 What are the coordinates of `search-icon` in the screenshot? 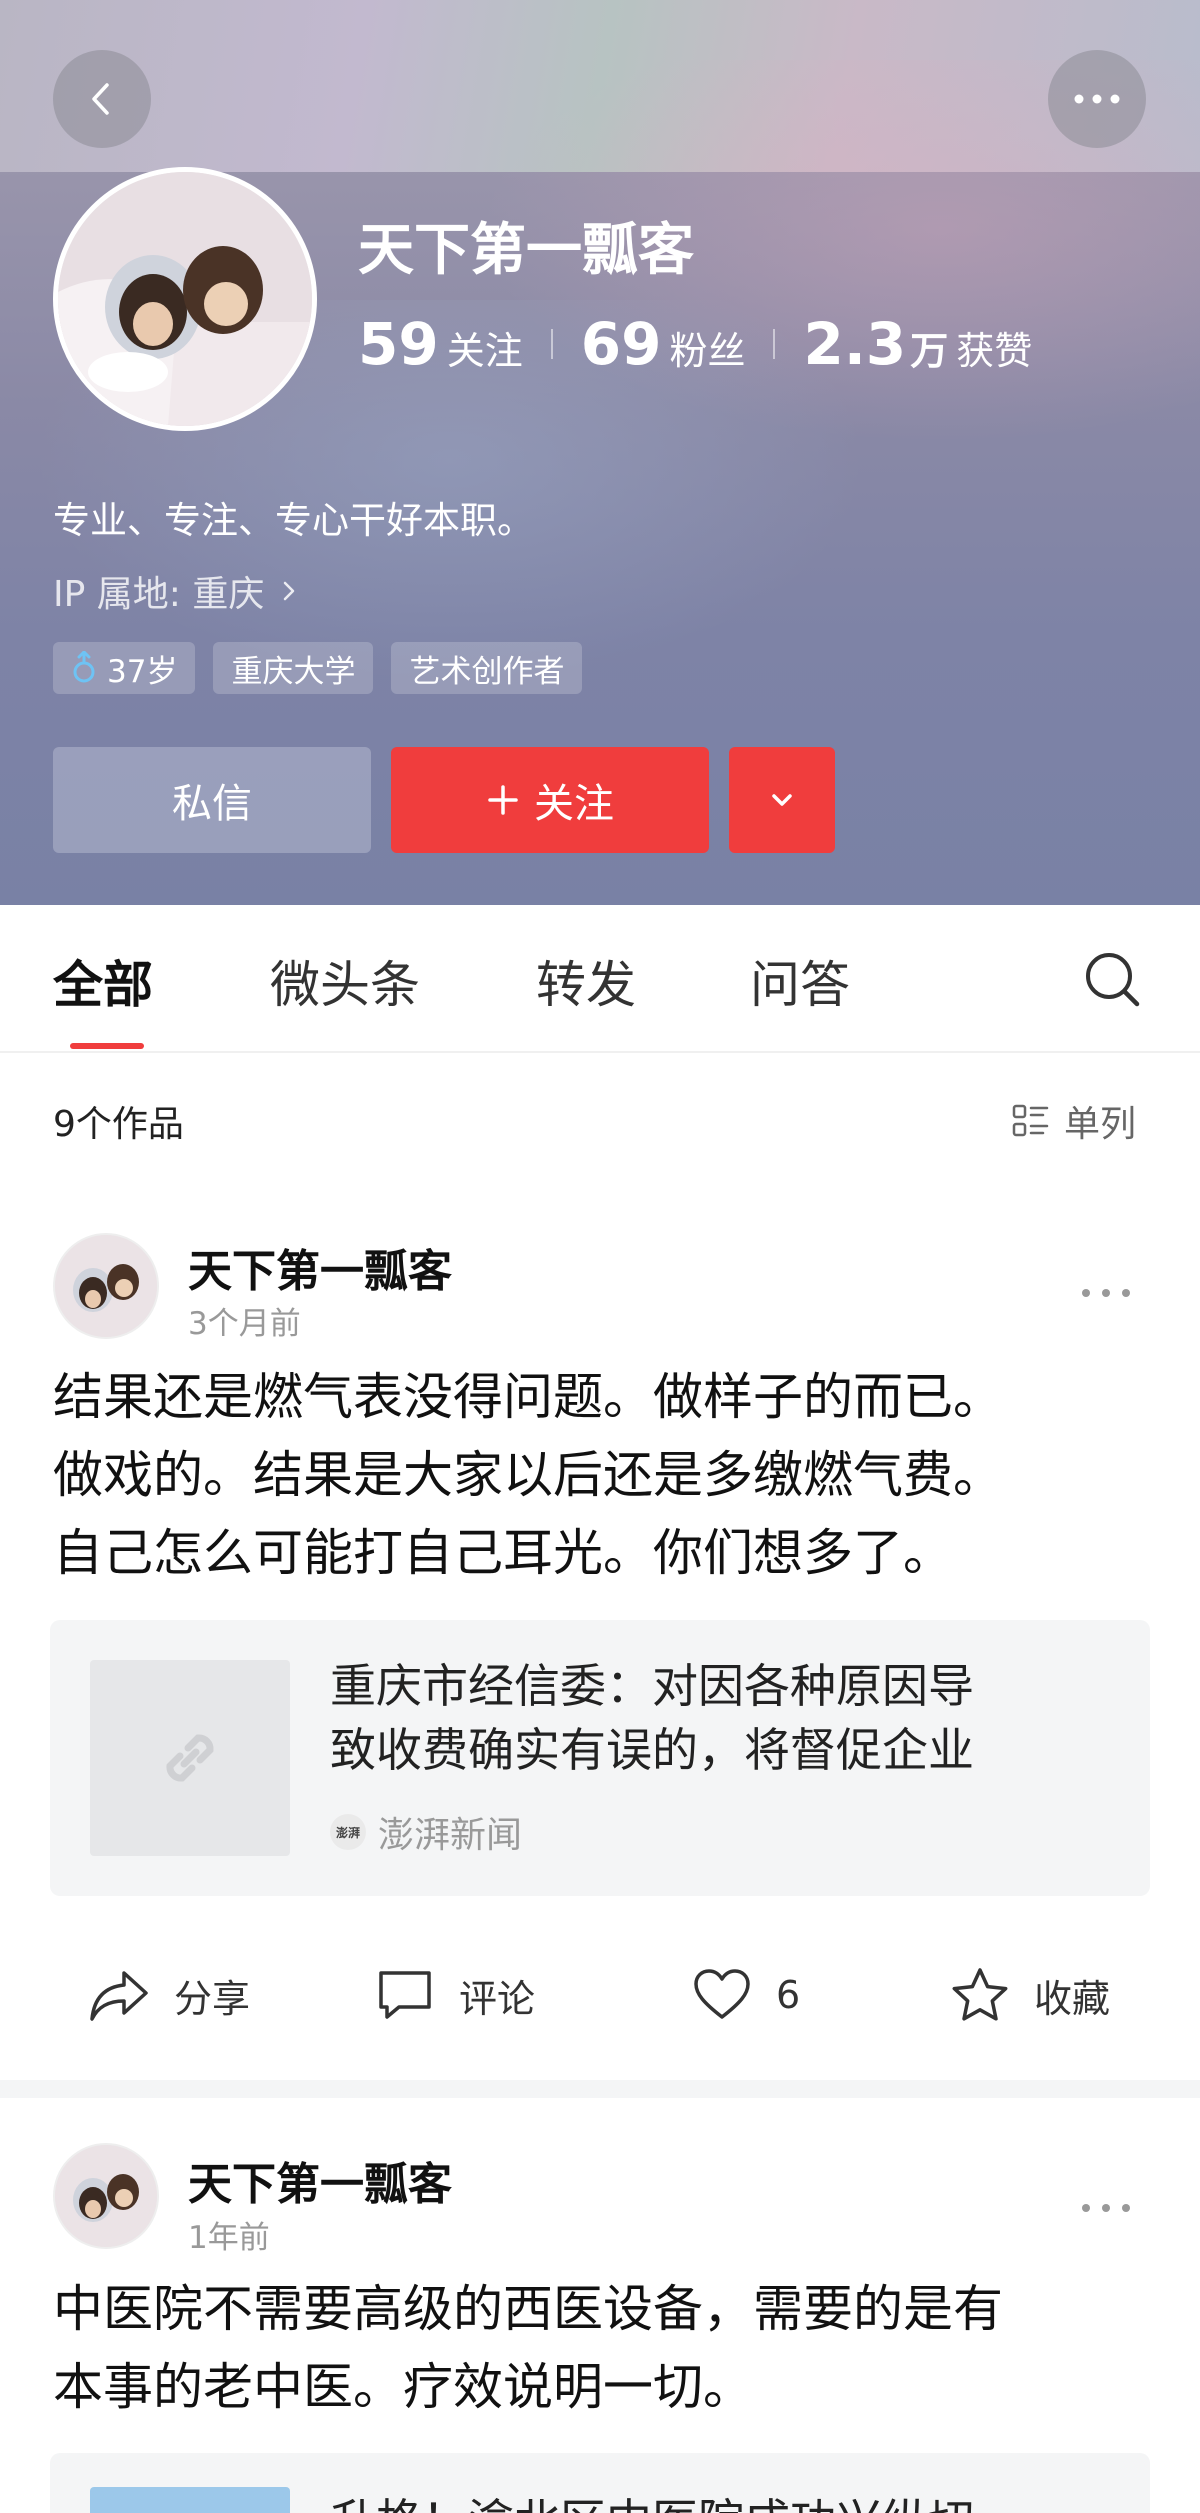 It's located at (1112, 979).